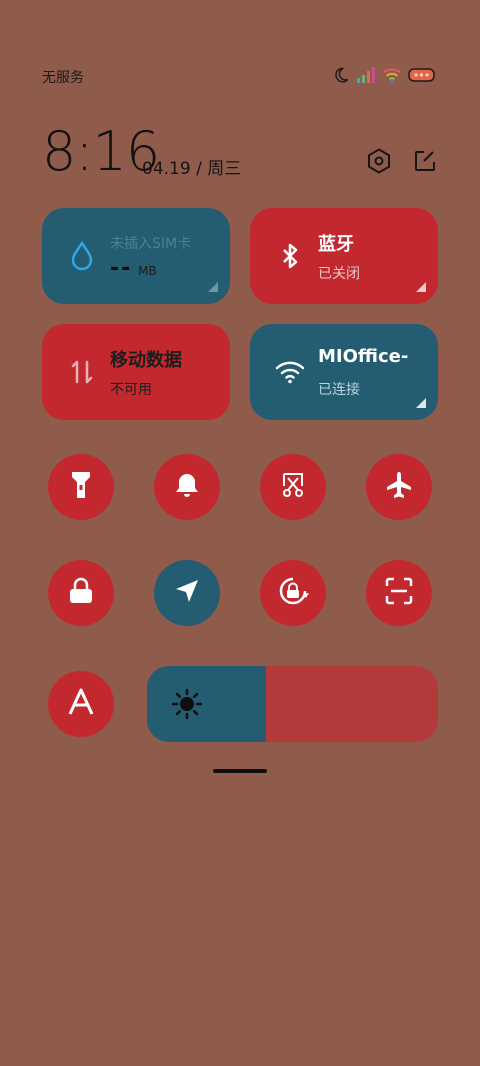  I want to click on scan-icon, so click(399, 593).